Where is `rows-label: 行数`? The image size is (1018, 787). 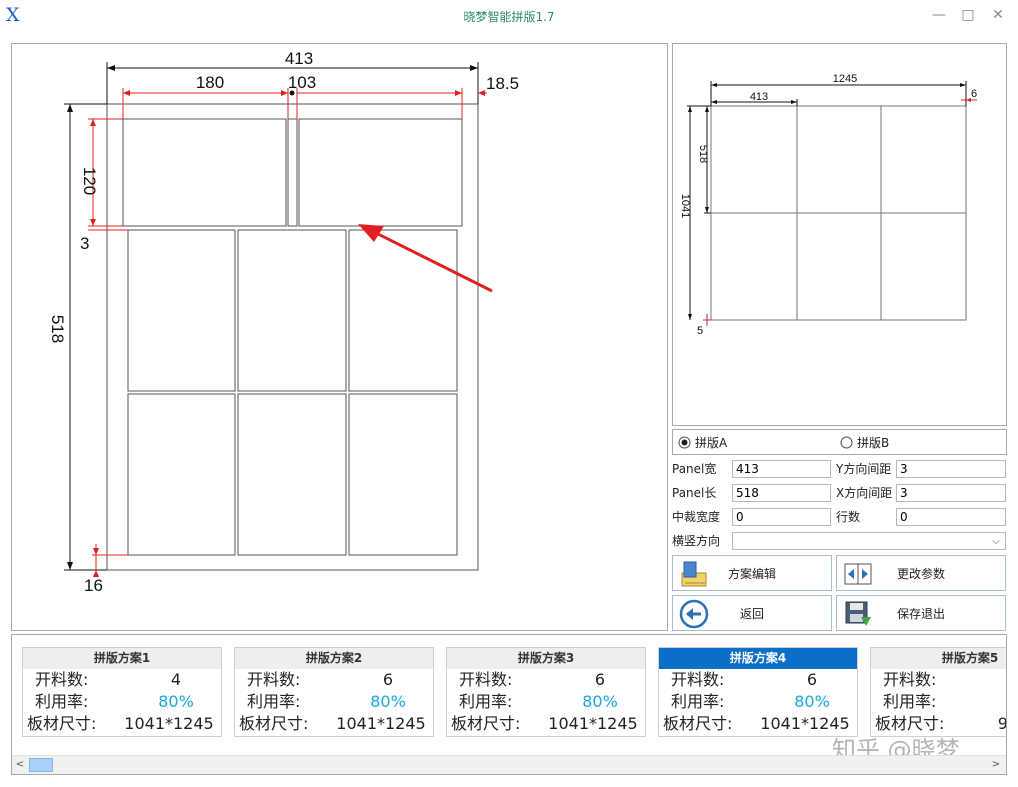
rows-label: 行数 is located at coordinates (848, 517).